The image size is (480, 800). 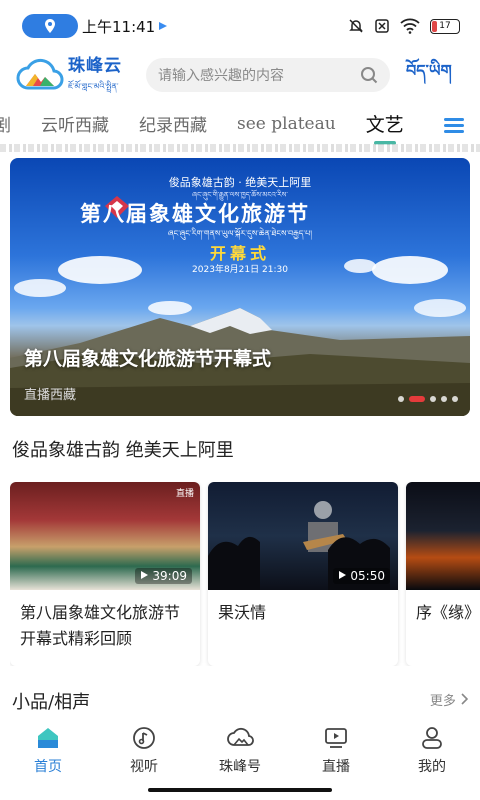 I want to click on bottom-navigation: 首页 视听 珠峰号 直播 我的, so click(x=240, y=749).